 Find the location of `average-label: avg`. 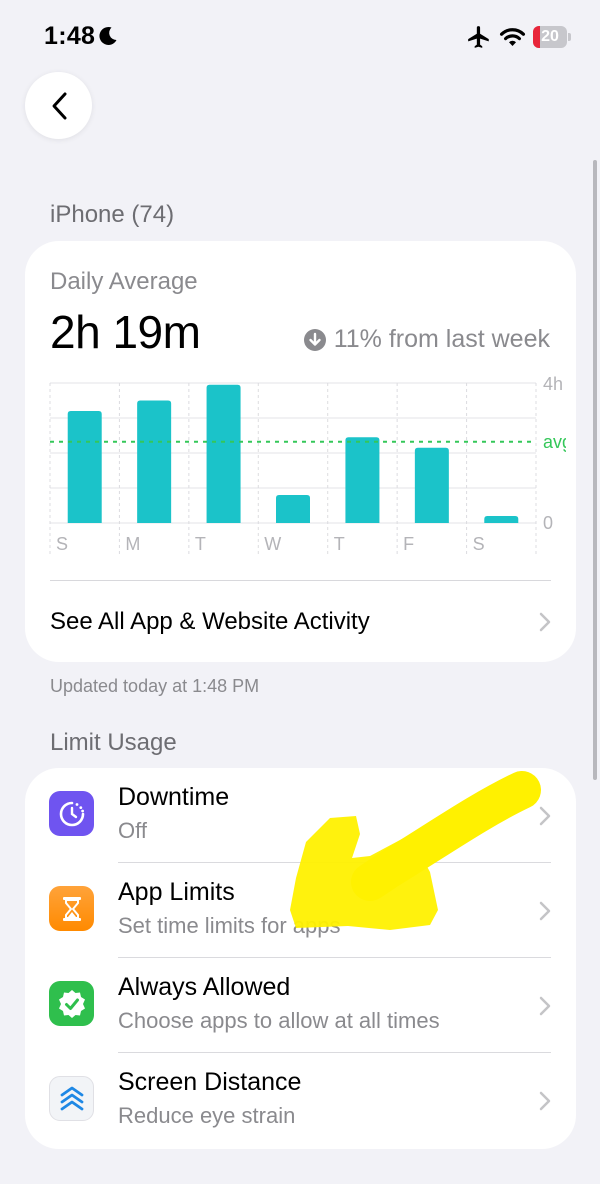

average-label: avg is located at coordinates (554, 442).